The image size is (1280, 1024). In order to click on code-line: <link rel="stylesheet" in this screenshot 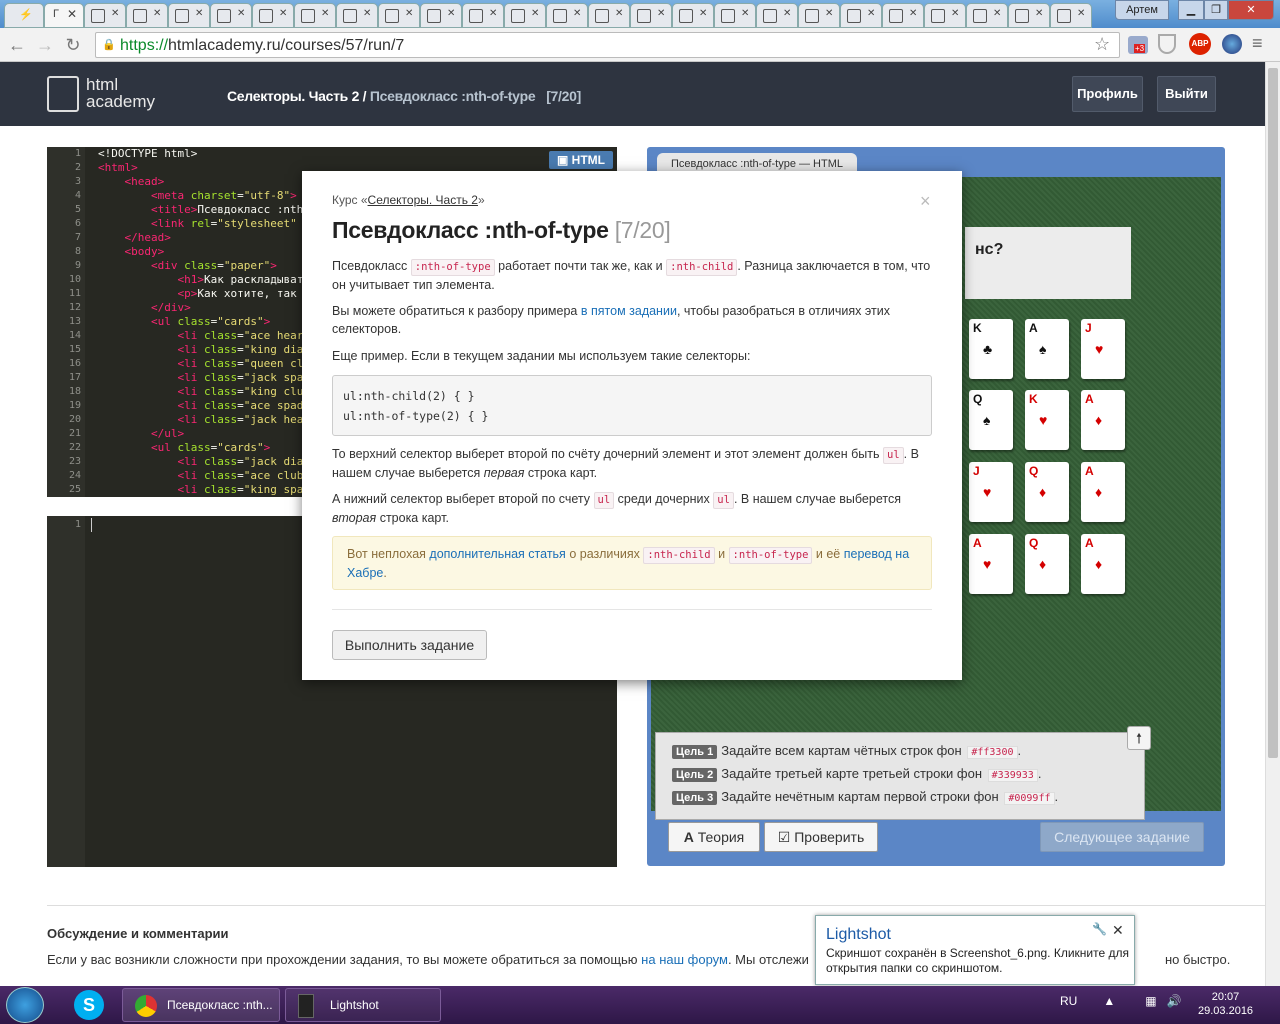, I will do `click(223, 223)`.